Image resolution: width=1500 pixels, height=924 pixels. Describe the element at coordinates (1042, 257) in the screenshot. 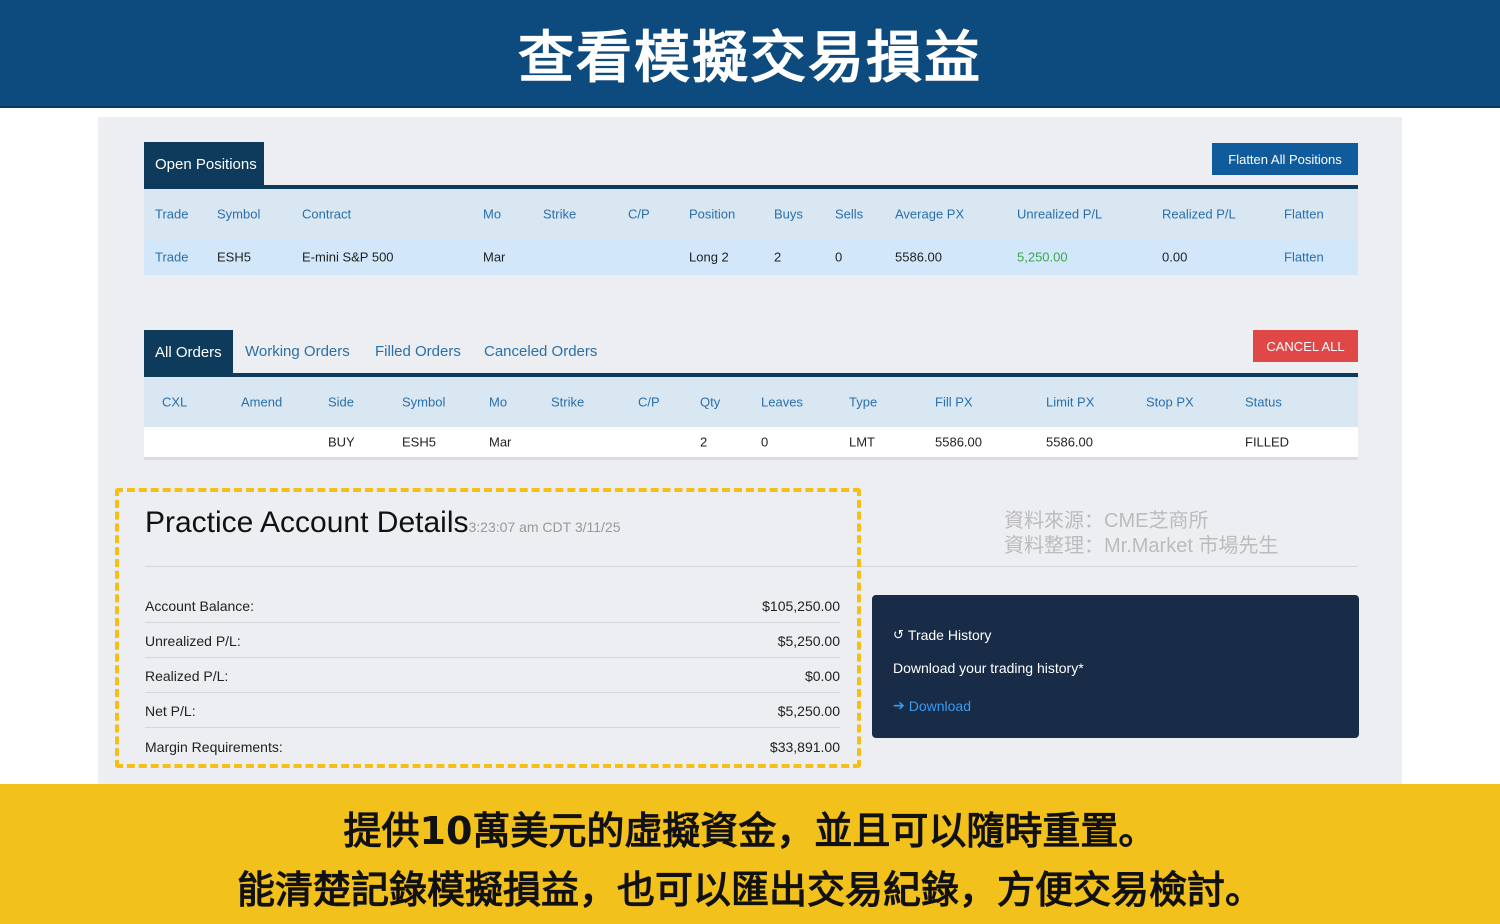

I see `position-unrealized-pl: 5,250.00` at that location.